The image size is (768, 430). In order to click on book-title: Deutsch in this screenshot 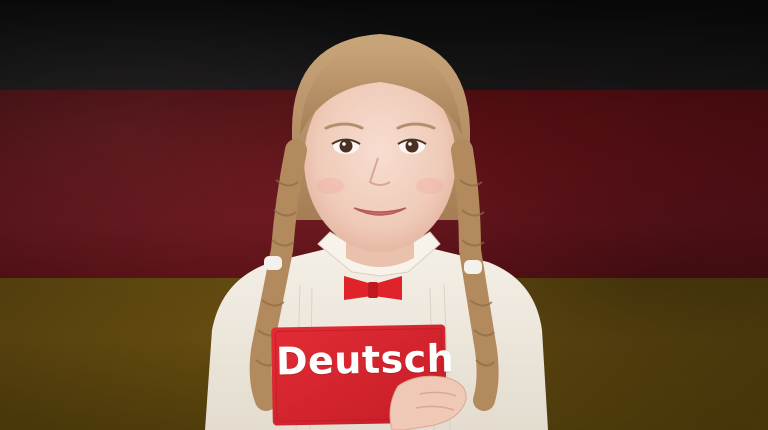, I will do `click(365, 360)`.